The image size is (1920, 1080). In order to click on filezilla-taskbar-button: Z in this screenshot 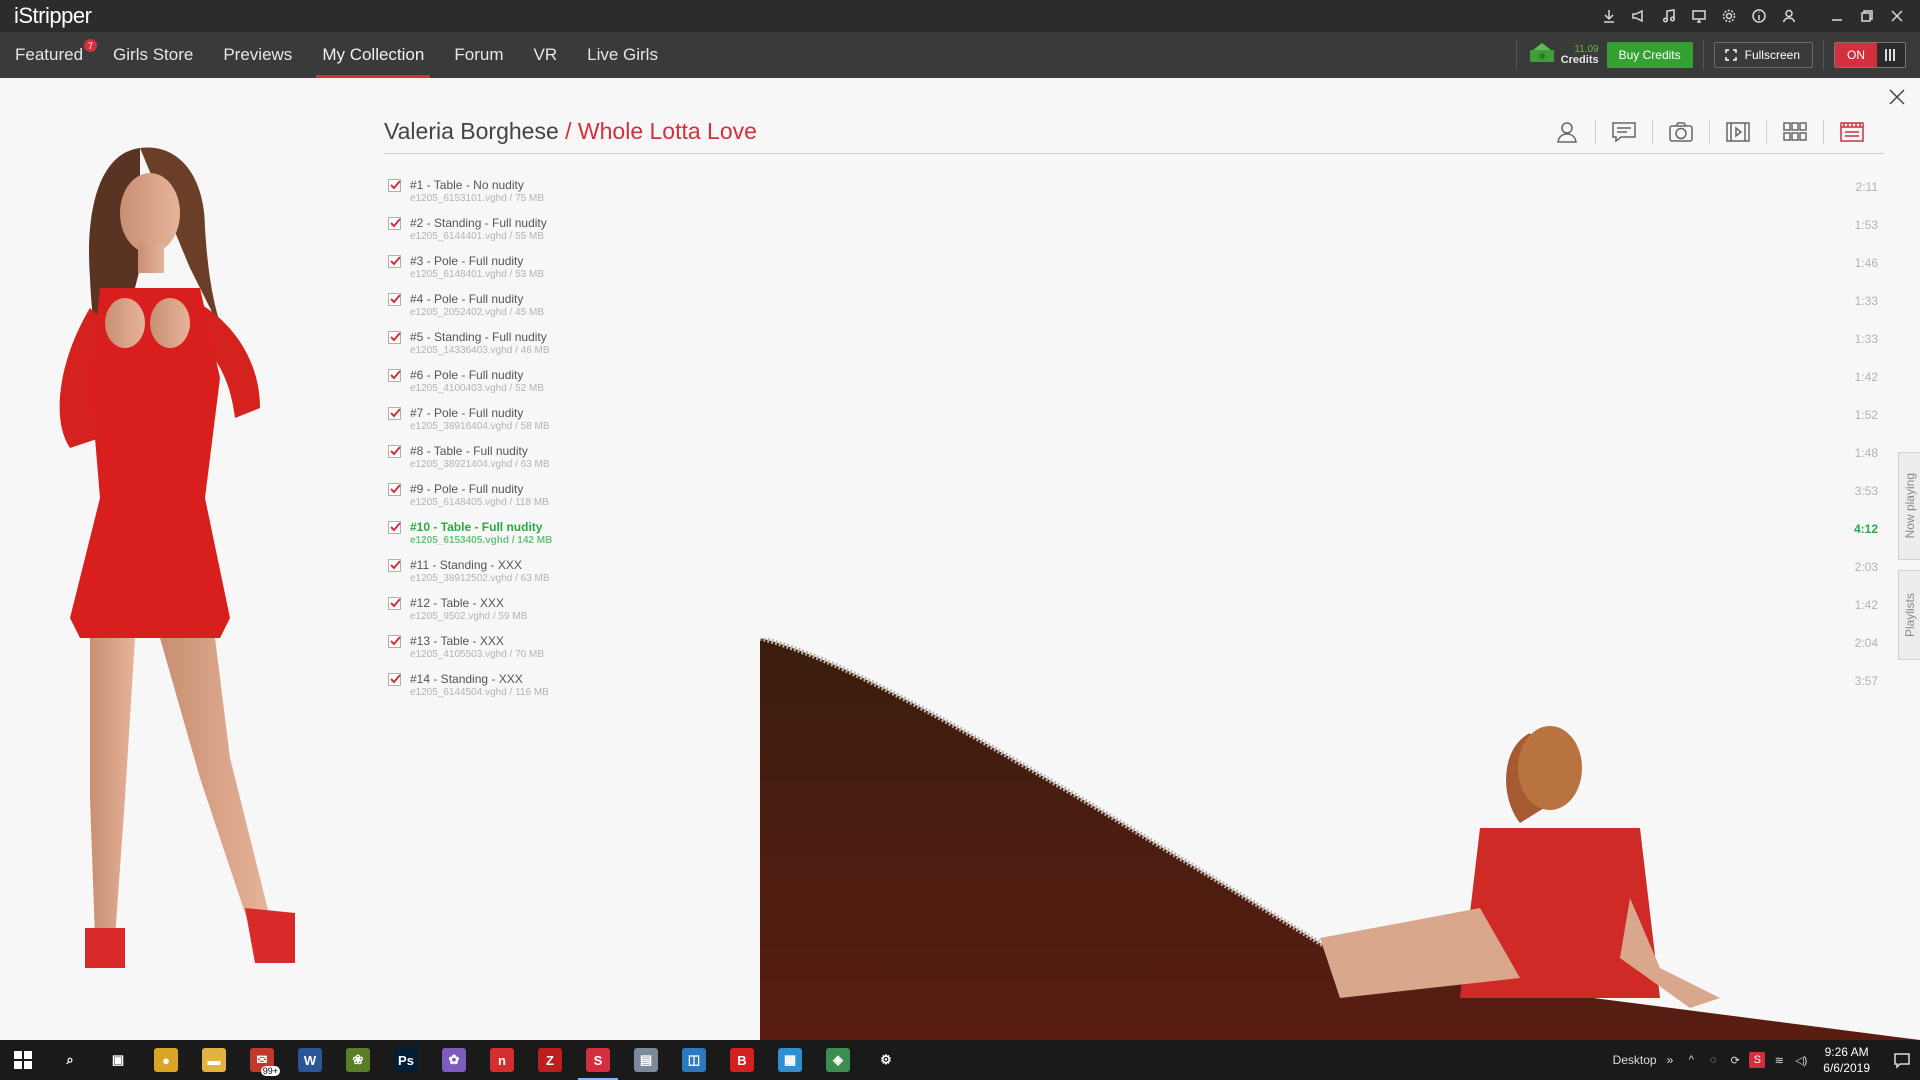, I will do `click(550, 1060)`.